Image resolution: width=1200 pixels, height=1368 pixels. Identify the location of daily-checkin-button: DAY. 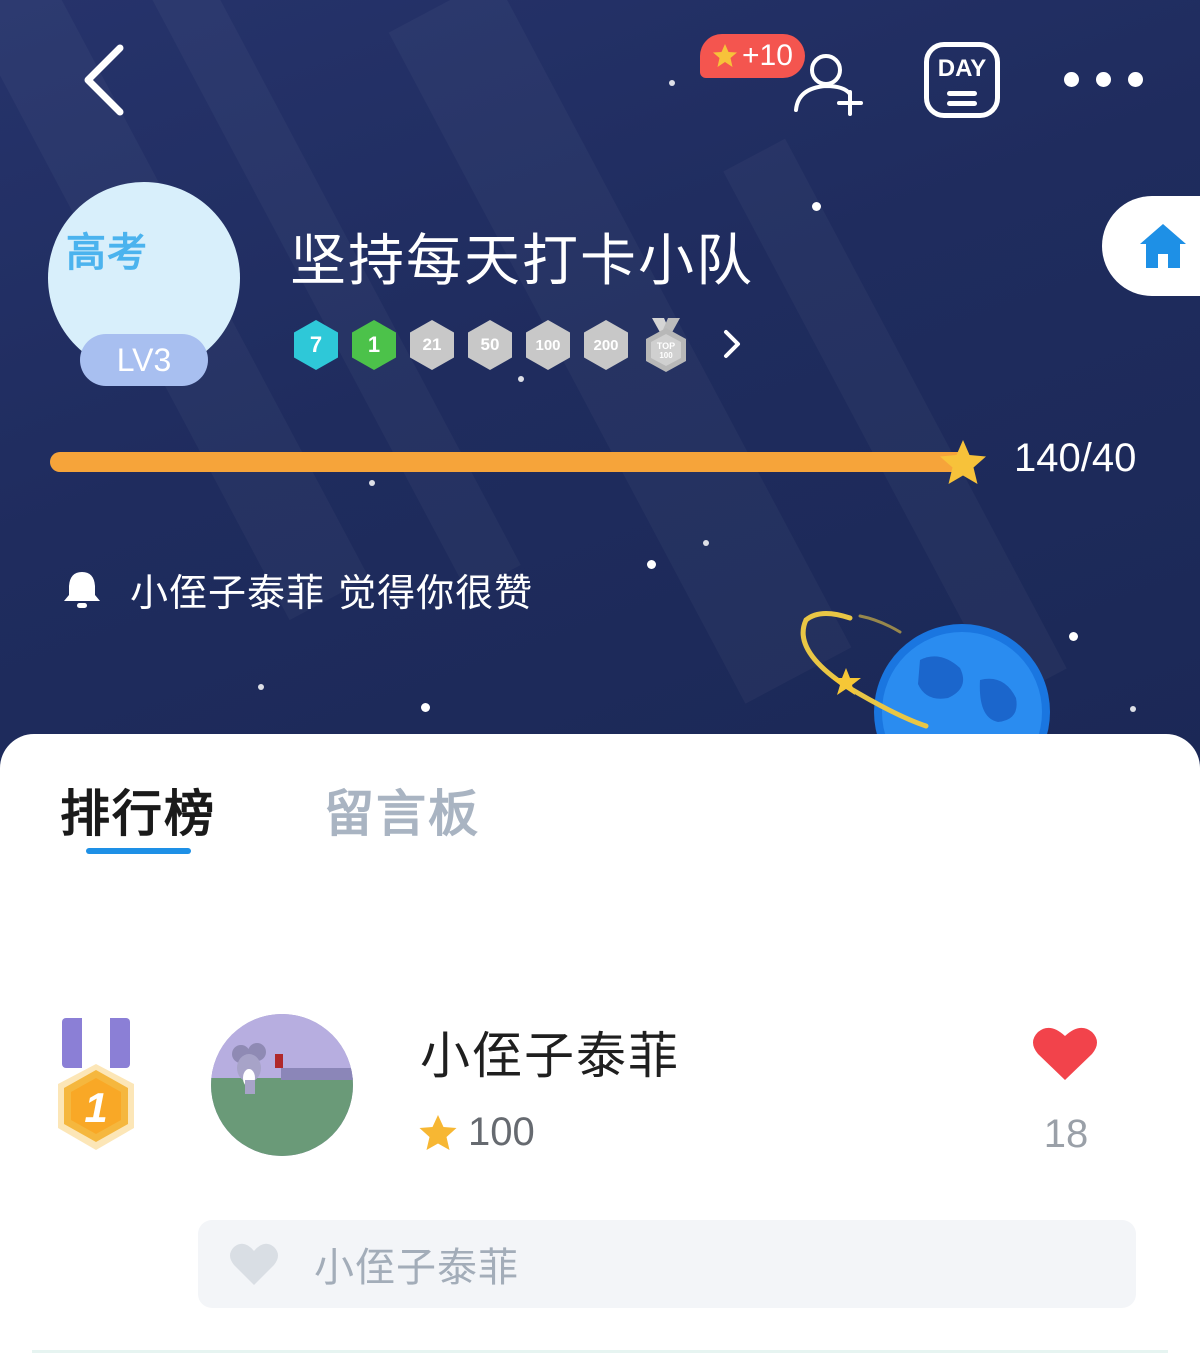
(962, 80).